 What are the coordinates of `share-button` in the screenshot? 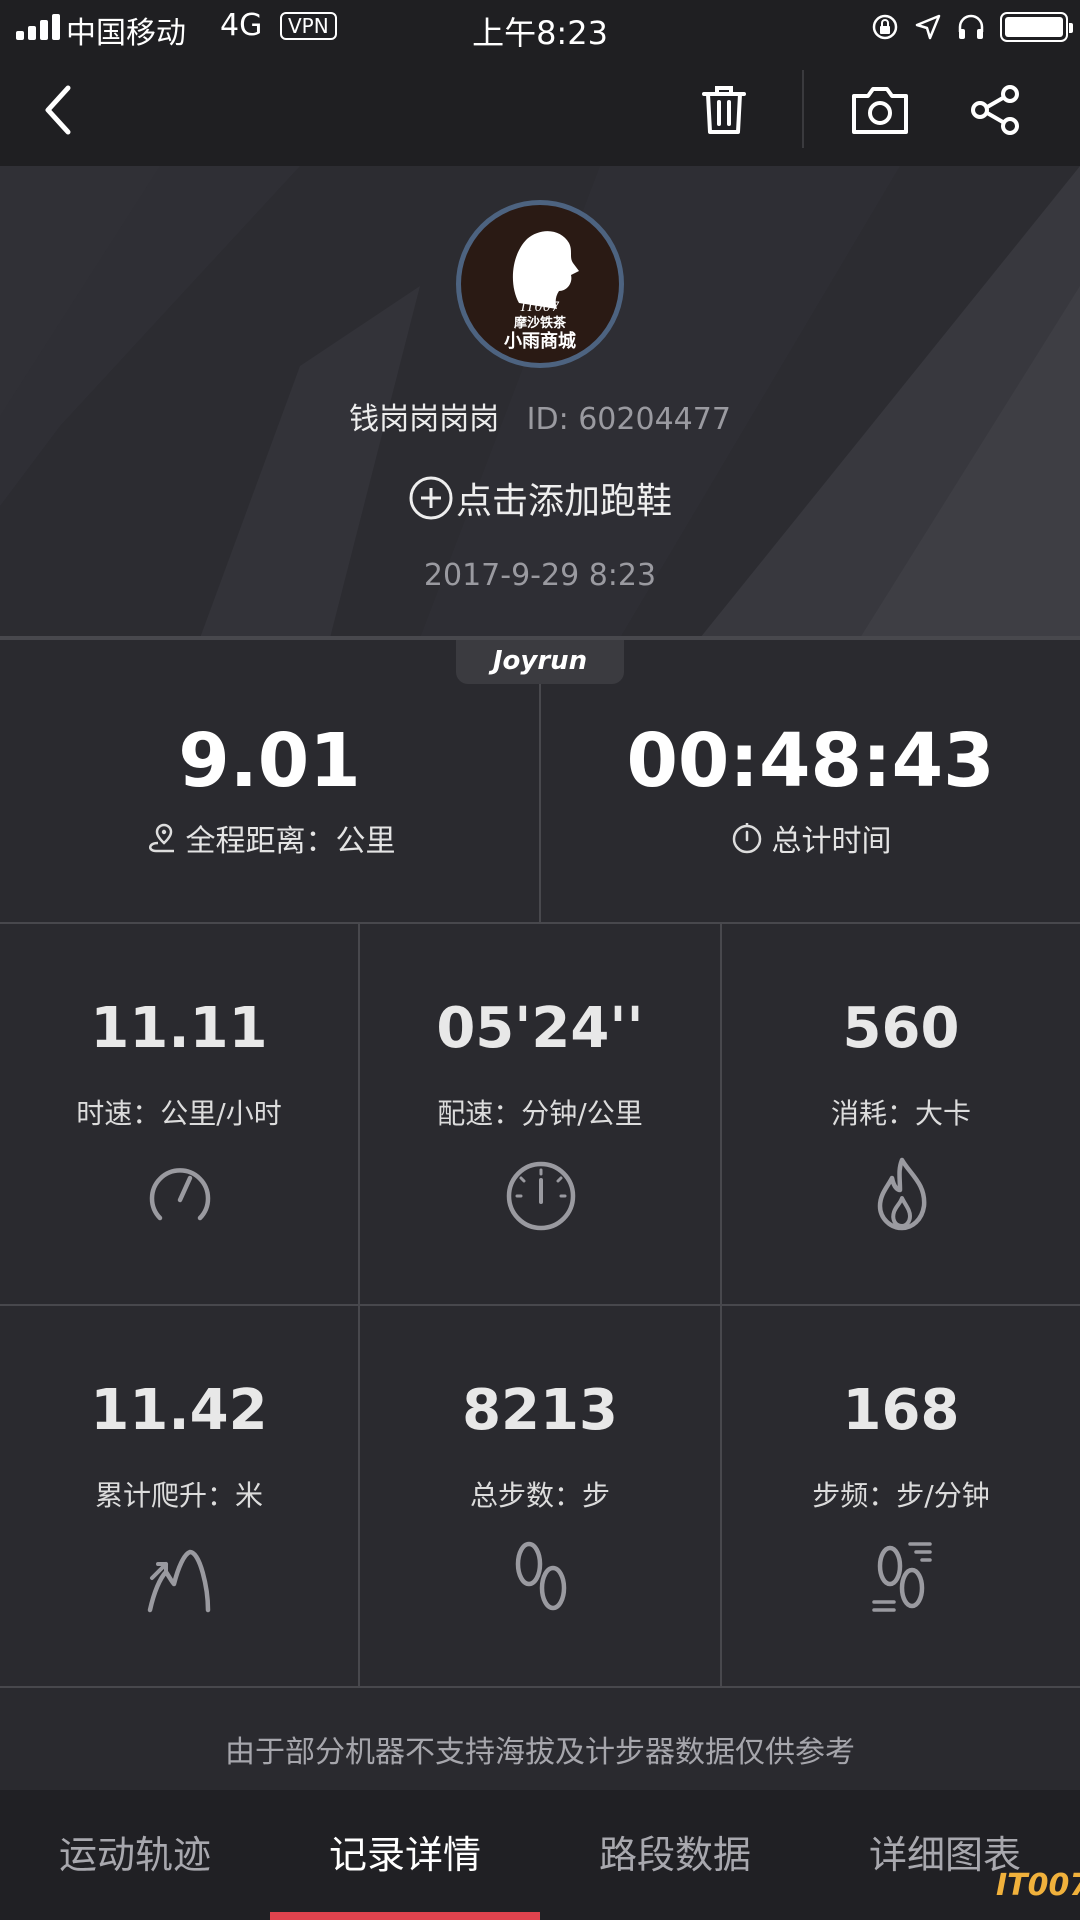 It's located at (996, 110).